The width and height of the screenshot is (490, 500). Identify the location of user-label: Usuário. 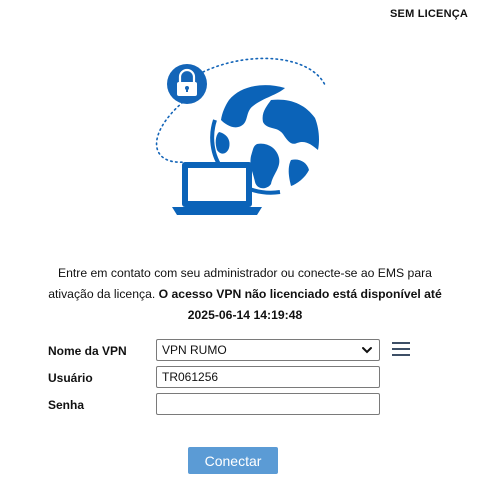
(70, 378).